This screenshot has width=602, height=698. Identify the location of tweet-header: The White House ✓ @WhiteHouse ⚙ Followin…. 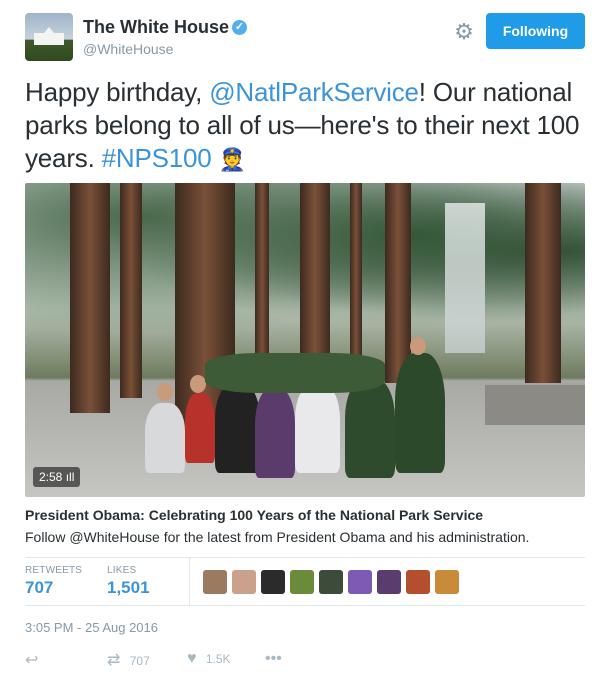
(305, 38).